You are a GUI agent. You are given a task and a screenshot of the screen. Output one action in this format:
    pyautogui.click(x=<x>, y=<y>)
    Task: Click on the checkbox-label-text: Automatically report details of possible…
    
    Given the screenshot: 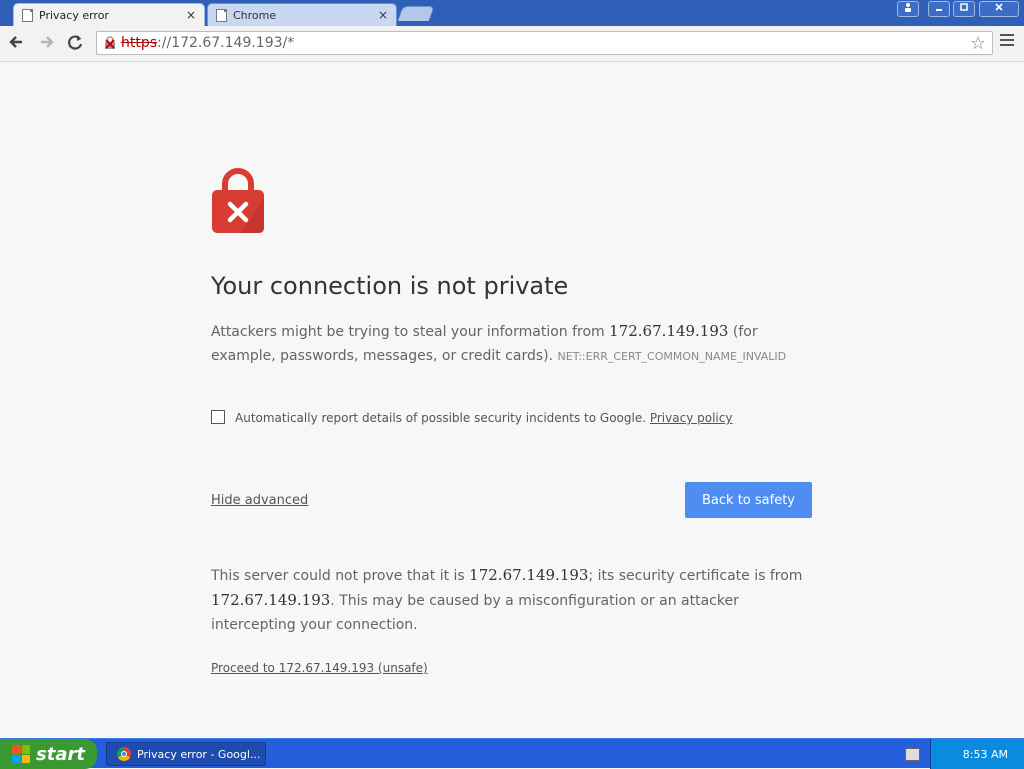 What is the action you would take?
    pyautogui.click(x=442, y=418)
    